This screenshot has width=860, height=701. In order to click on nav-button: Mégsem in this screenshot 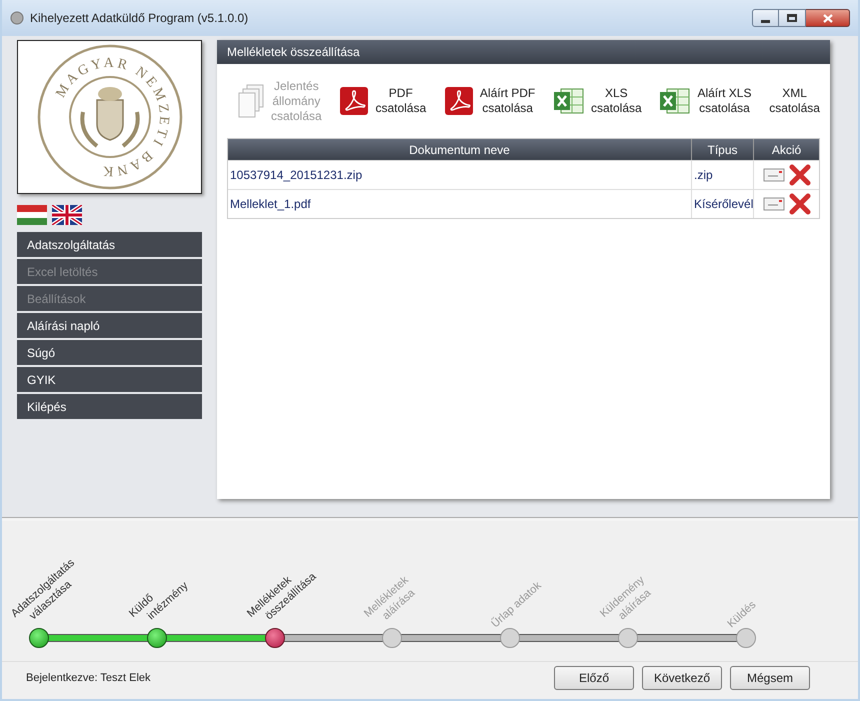, I will do `click(770, 678)`.